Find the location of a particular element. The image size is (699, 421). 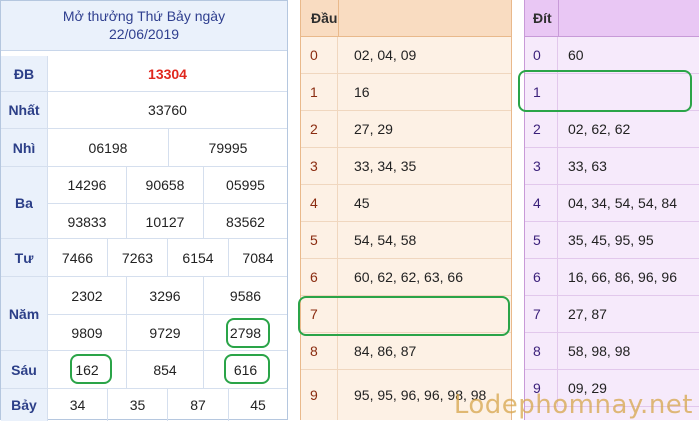

prize-nam-value: 9729 is located at coordinates (165, 333).